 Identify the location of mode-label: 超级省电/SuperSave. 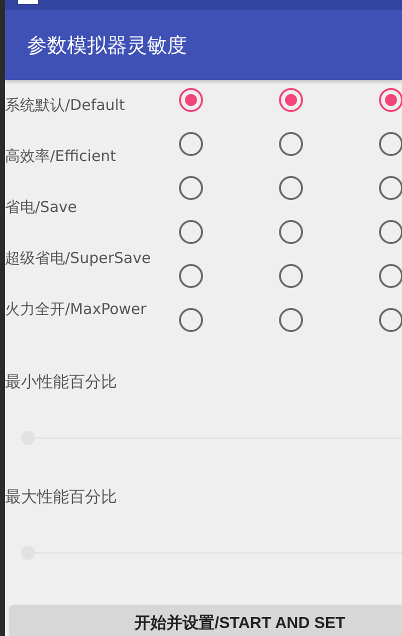
(78, 258).